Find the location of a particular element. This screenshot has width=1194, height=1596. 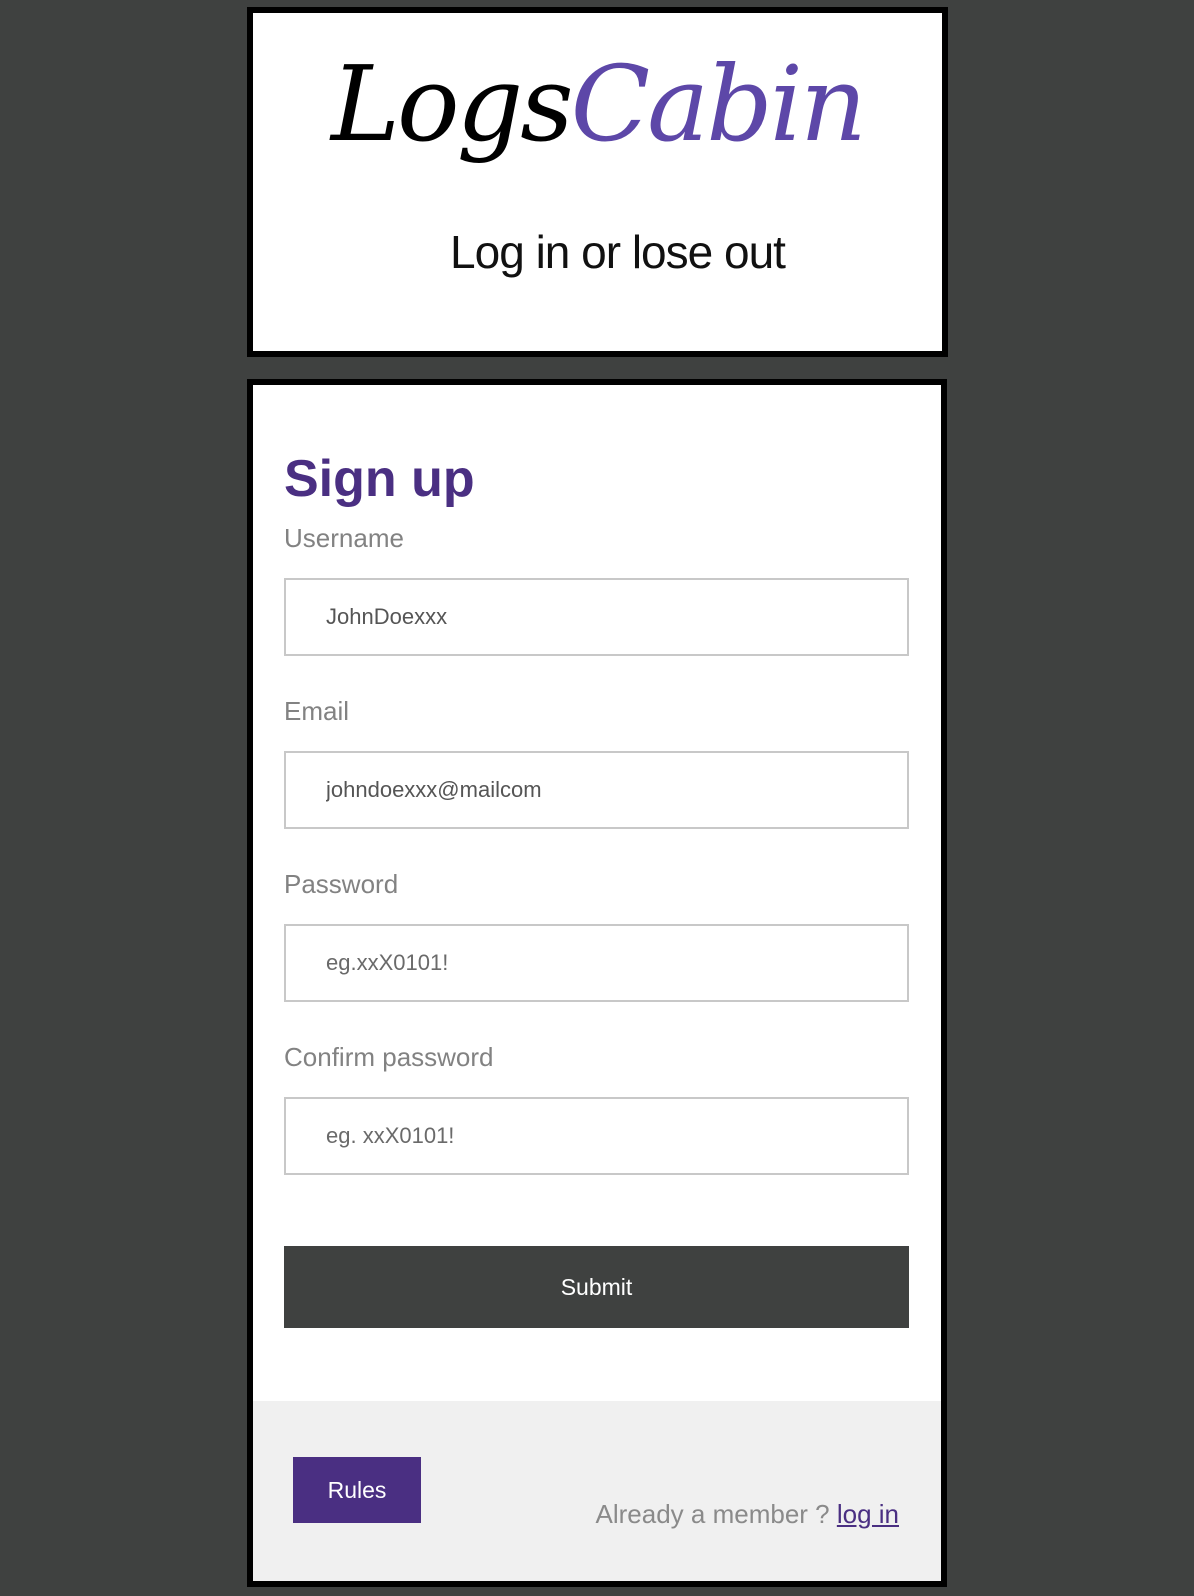

confirm-password-input is located at coordinates (596, 1136).